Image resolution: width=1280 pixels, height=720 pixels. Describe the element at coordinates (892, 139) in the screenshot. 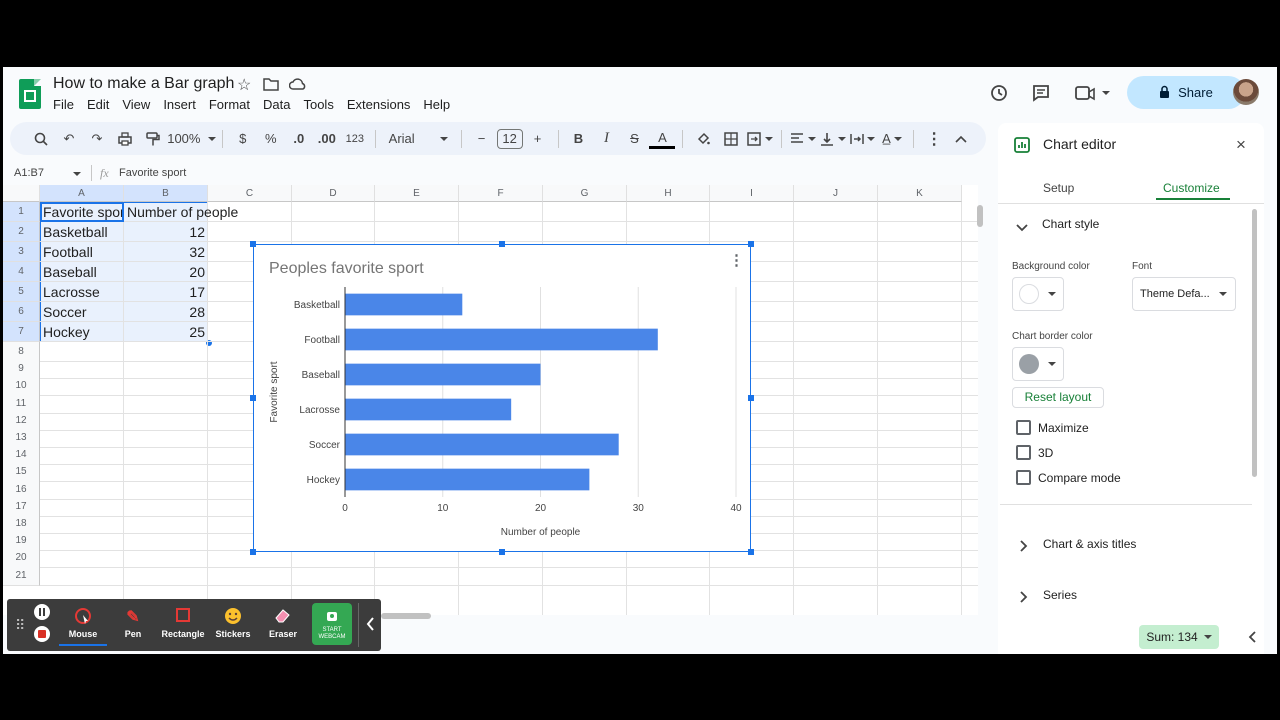

I see `text-rotation-icon: A̲` at that location.